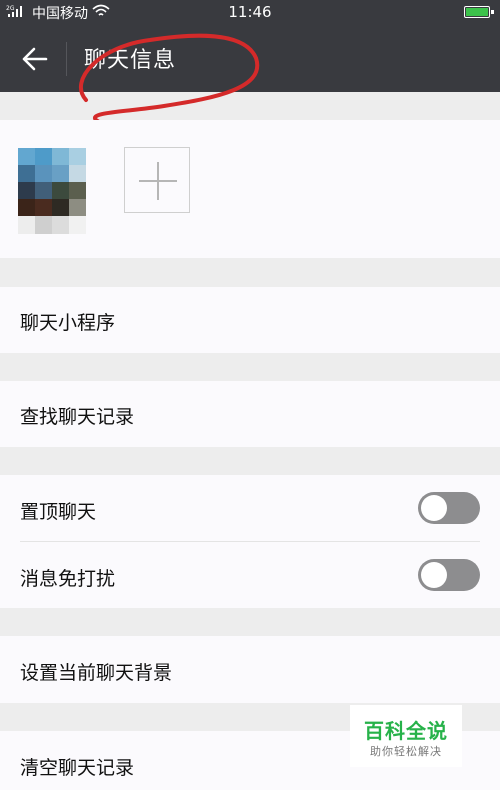 Image resolution: width=500 pixels, height=790 pixels. I want to click on row-sticky-on-top: 置顶聊天, so click(250, 508).